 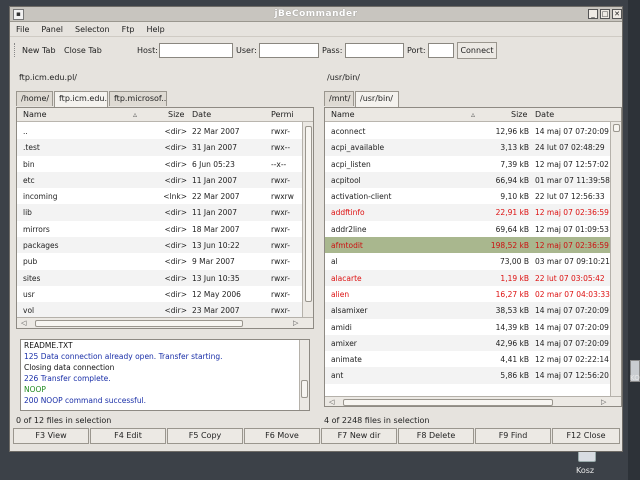 I want to click on file-size: 69,64 kB, so click(x=512, y=229).